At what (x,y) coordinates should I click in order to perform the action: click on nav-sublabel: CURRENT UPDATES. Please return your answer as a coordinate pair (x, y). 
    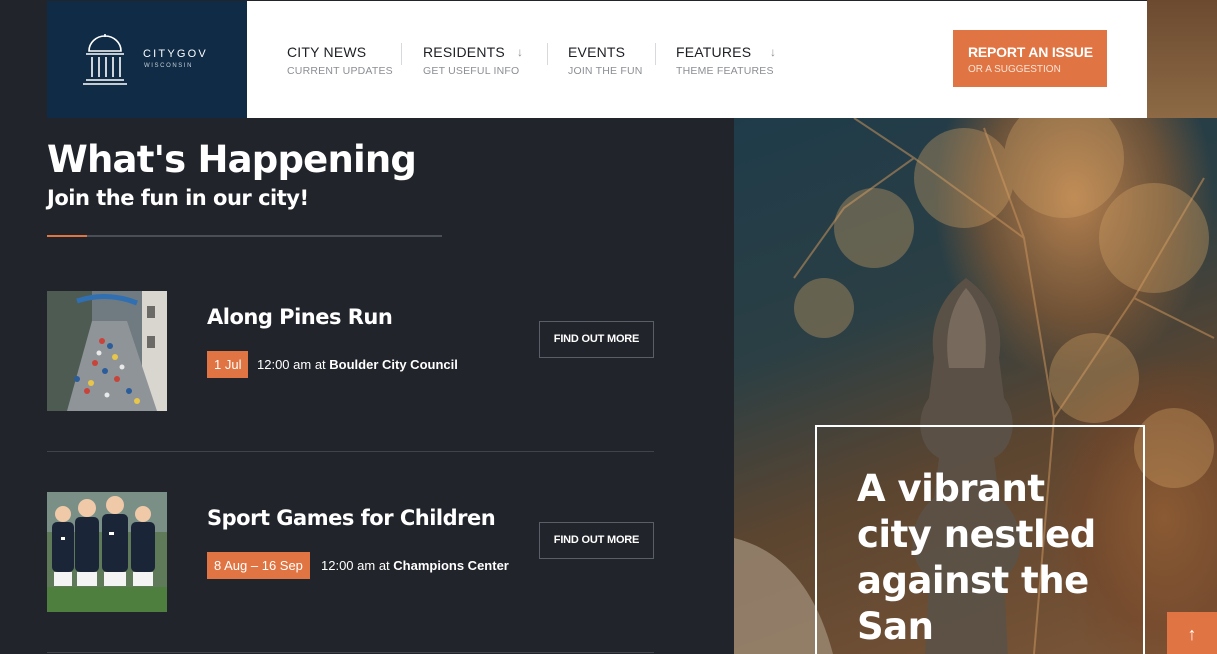
    Looking at the image, I should click on (340, 71).